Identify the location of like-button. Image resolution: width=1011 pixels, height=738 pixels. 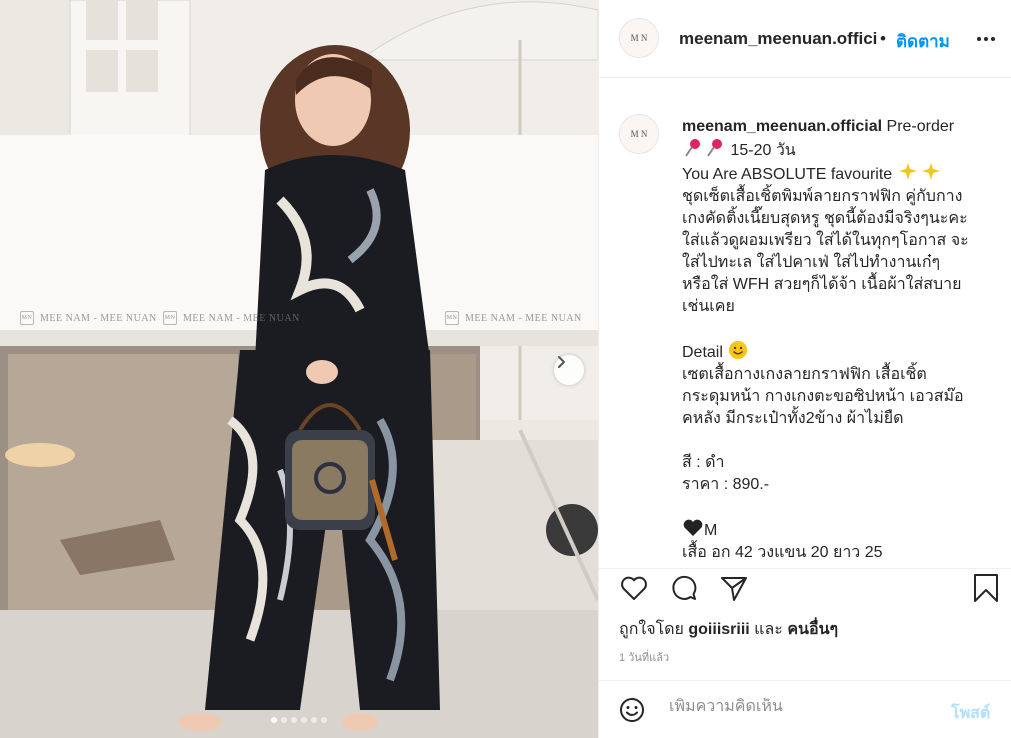
(634, 590).